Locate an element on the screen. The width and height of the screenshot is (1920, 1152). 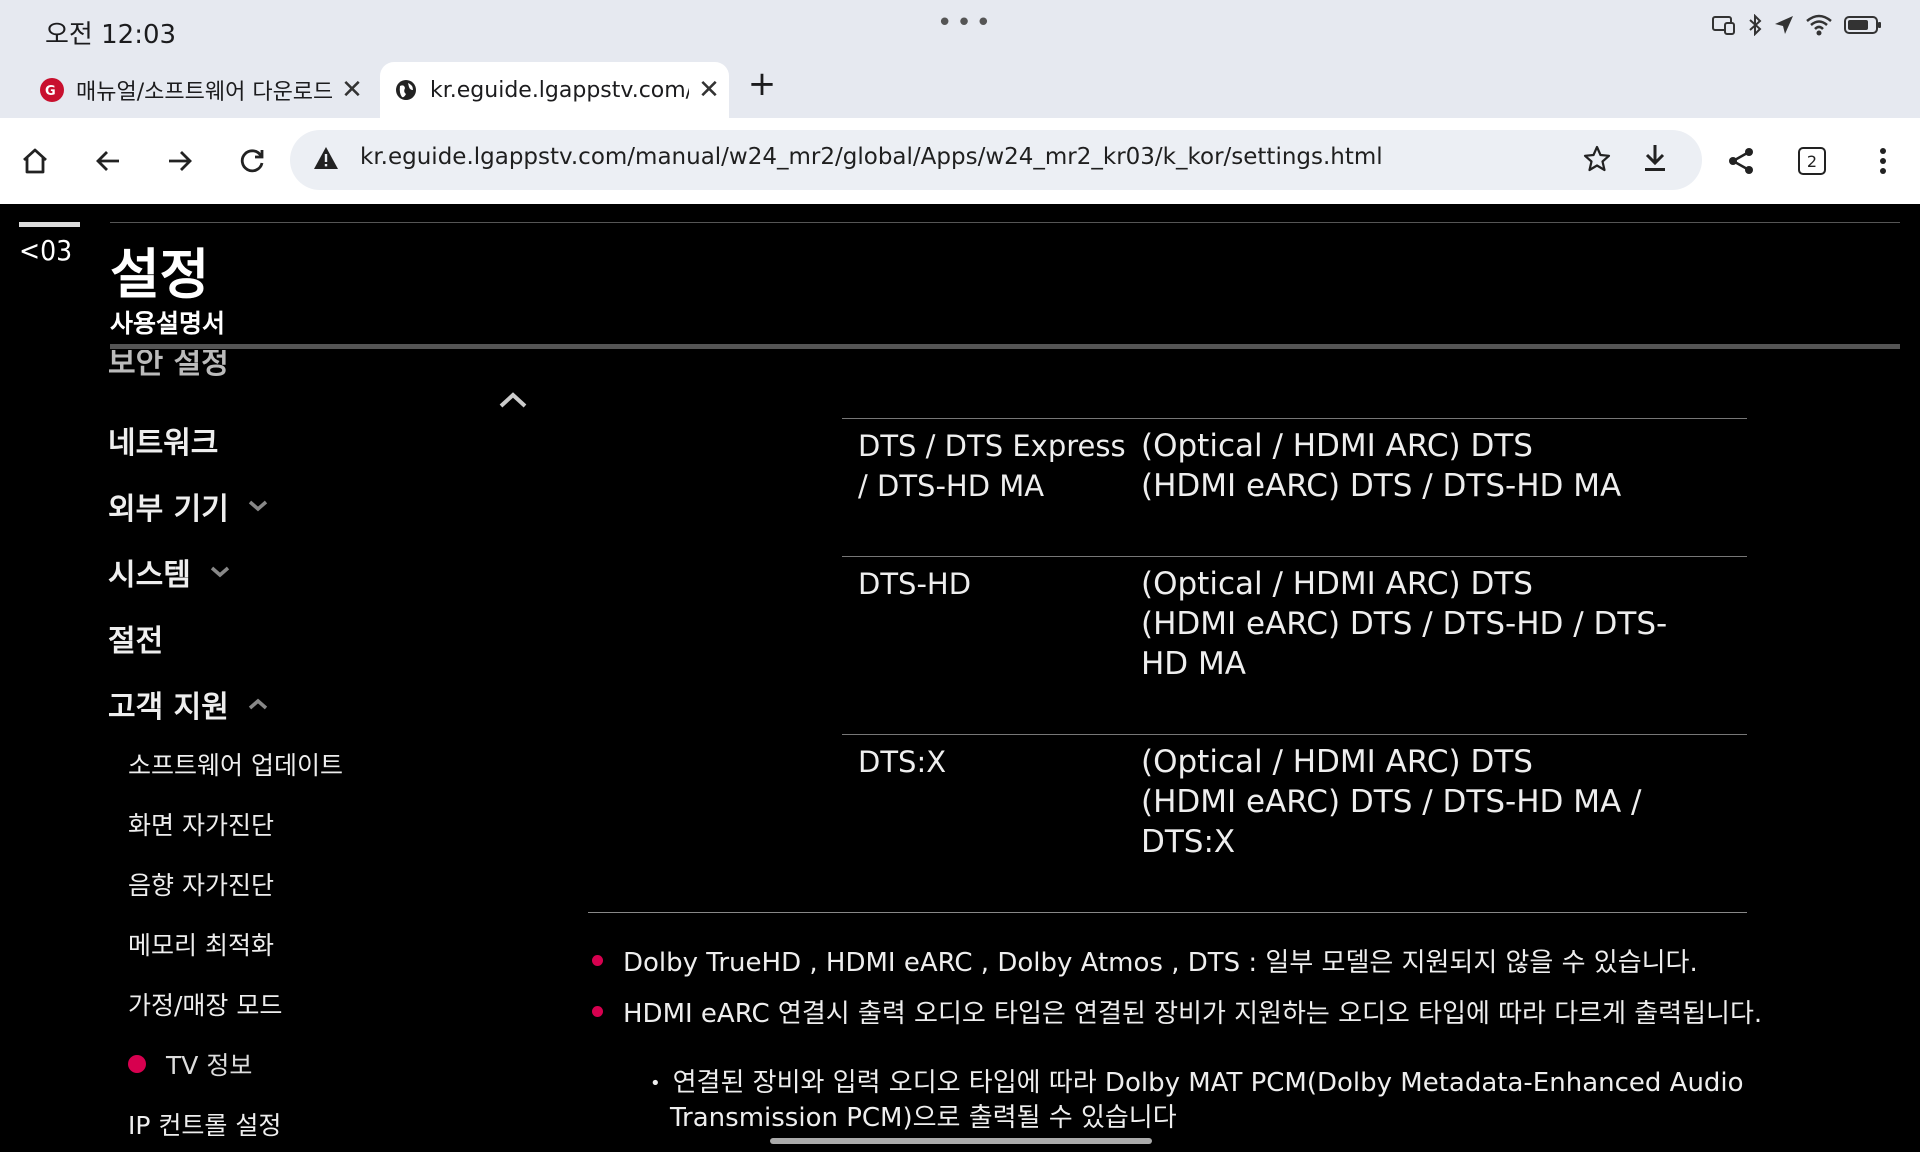
page-title: 설정 is located at coordinates (160, 274).